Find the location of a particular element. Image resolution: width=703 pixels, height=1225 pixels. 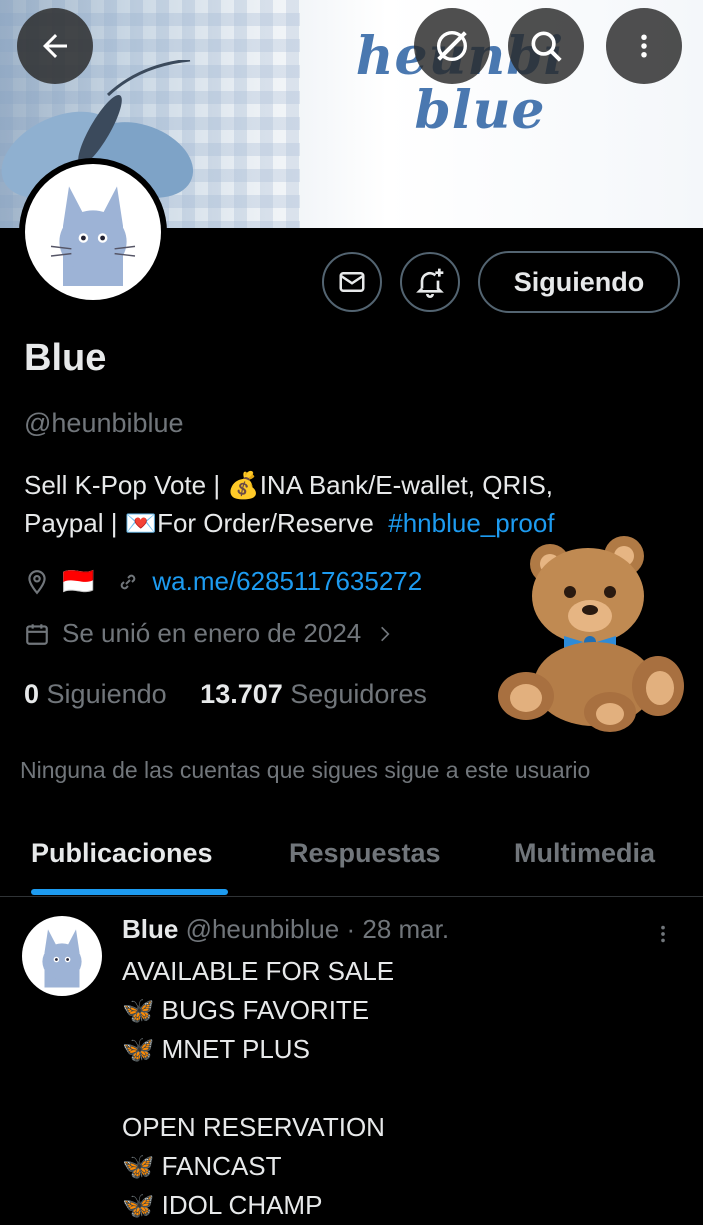

post-line: 🦋 FANCAST is located at coordinates (202, 1166).